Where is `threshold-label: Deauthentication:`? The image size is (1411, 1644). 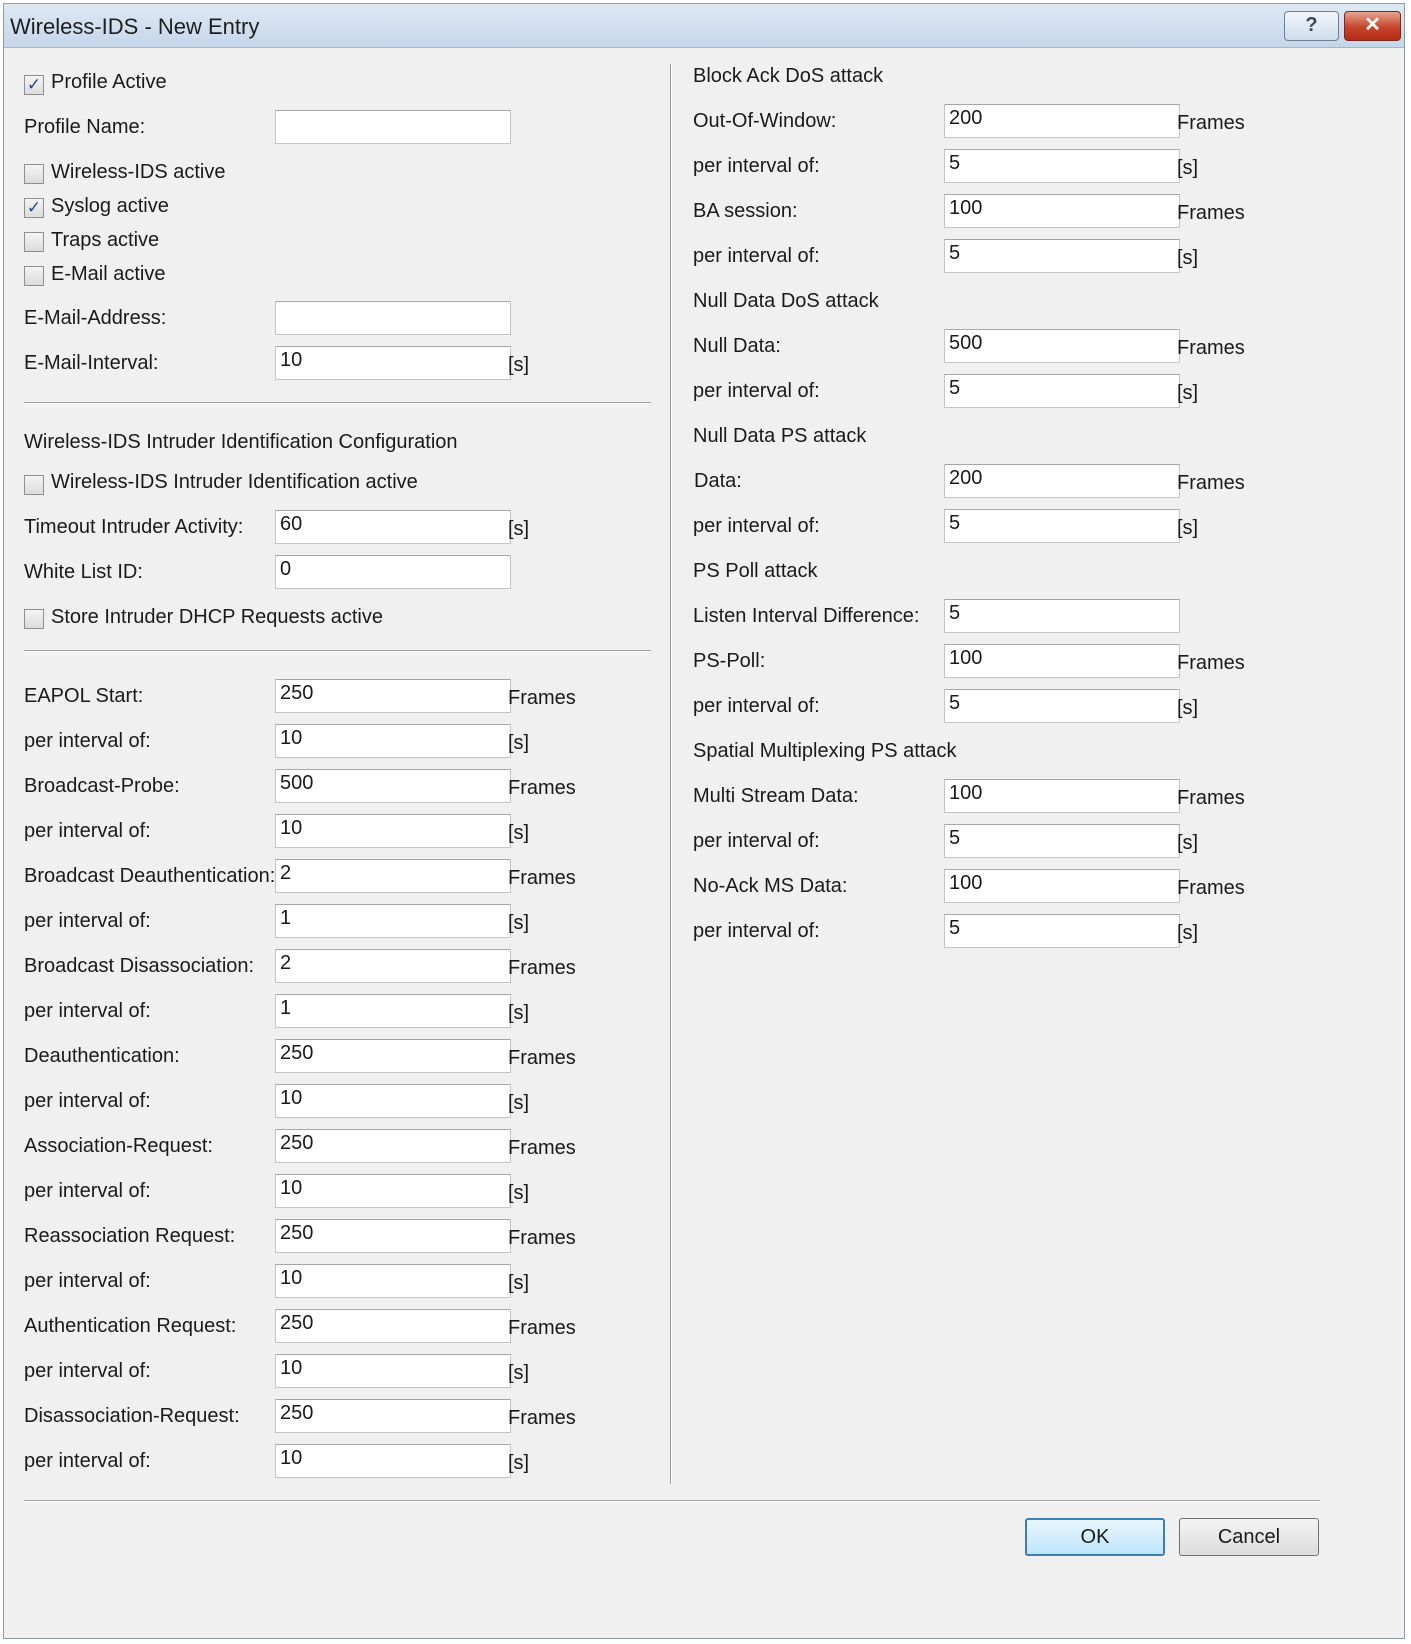 threshold-label: Deauthentication: is located at coordinates (102, 1056).